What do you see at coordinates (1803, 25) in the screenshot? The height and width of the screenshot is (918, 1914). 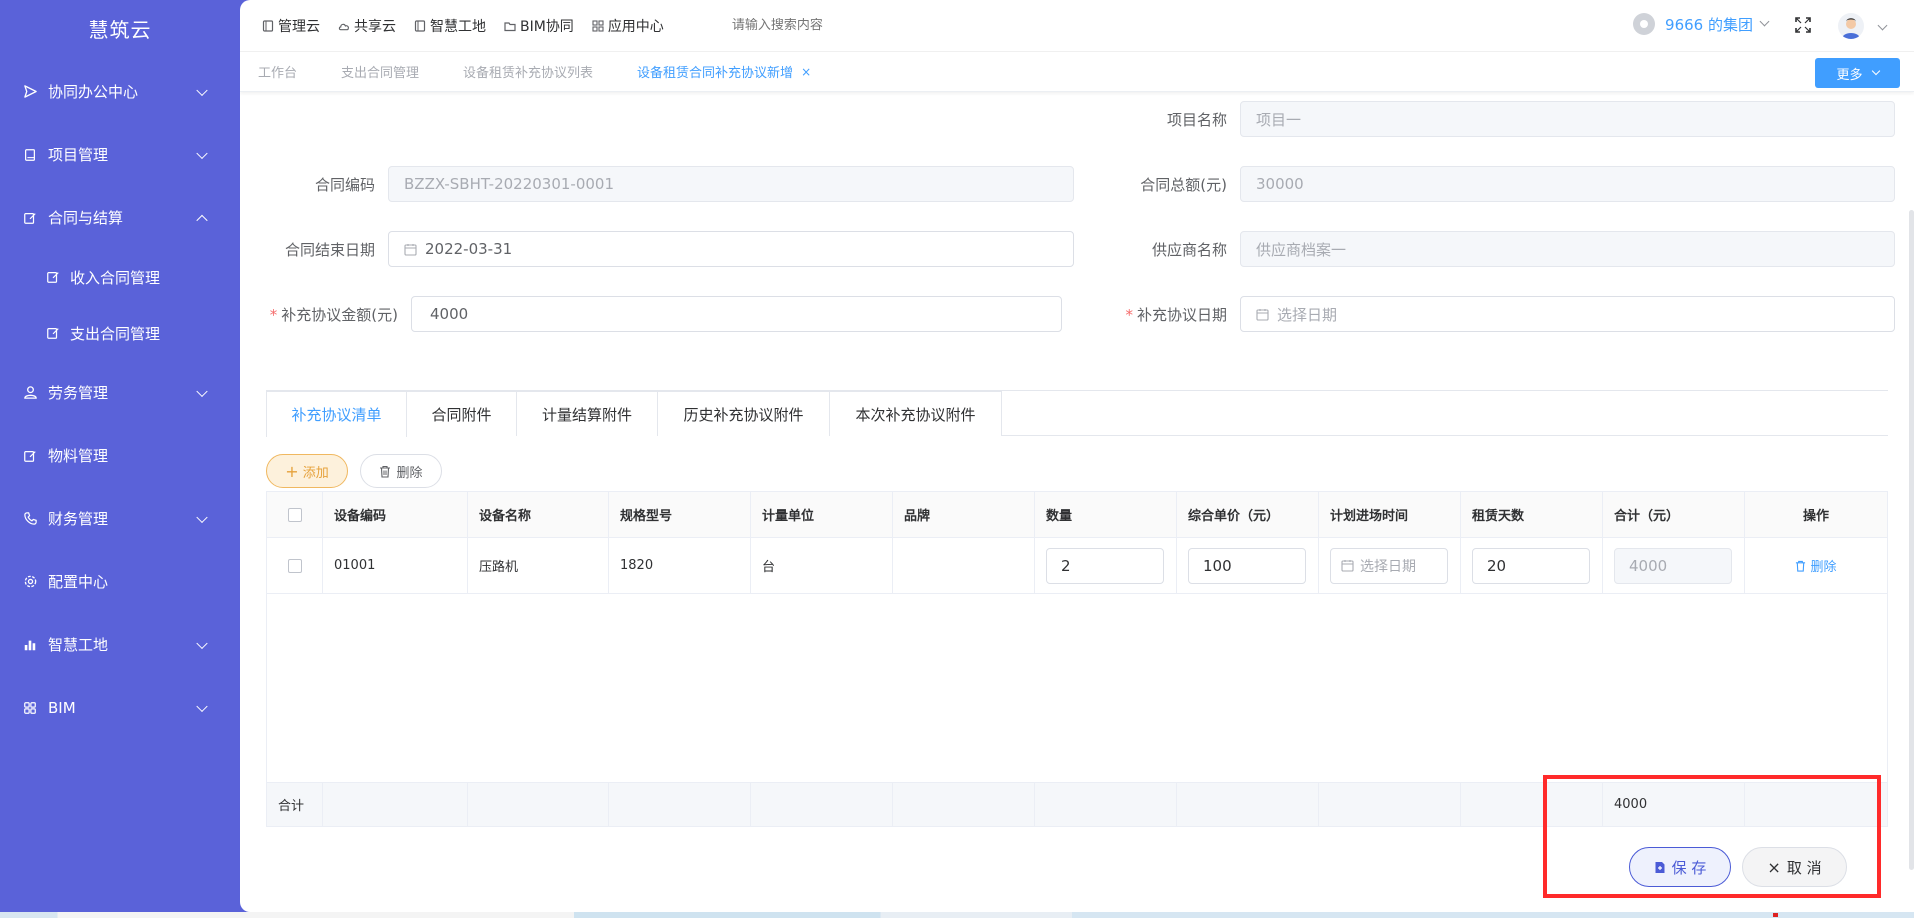 I see `fullscreen-icon` at bounding box center [1803, 25].